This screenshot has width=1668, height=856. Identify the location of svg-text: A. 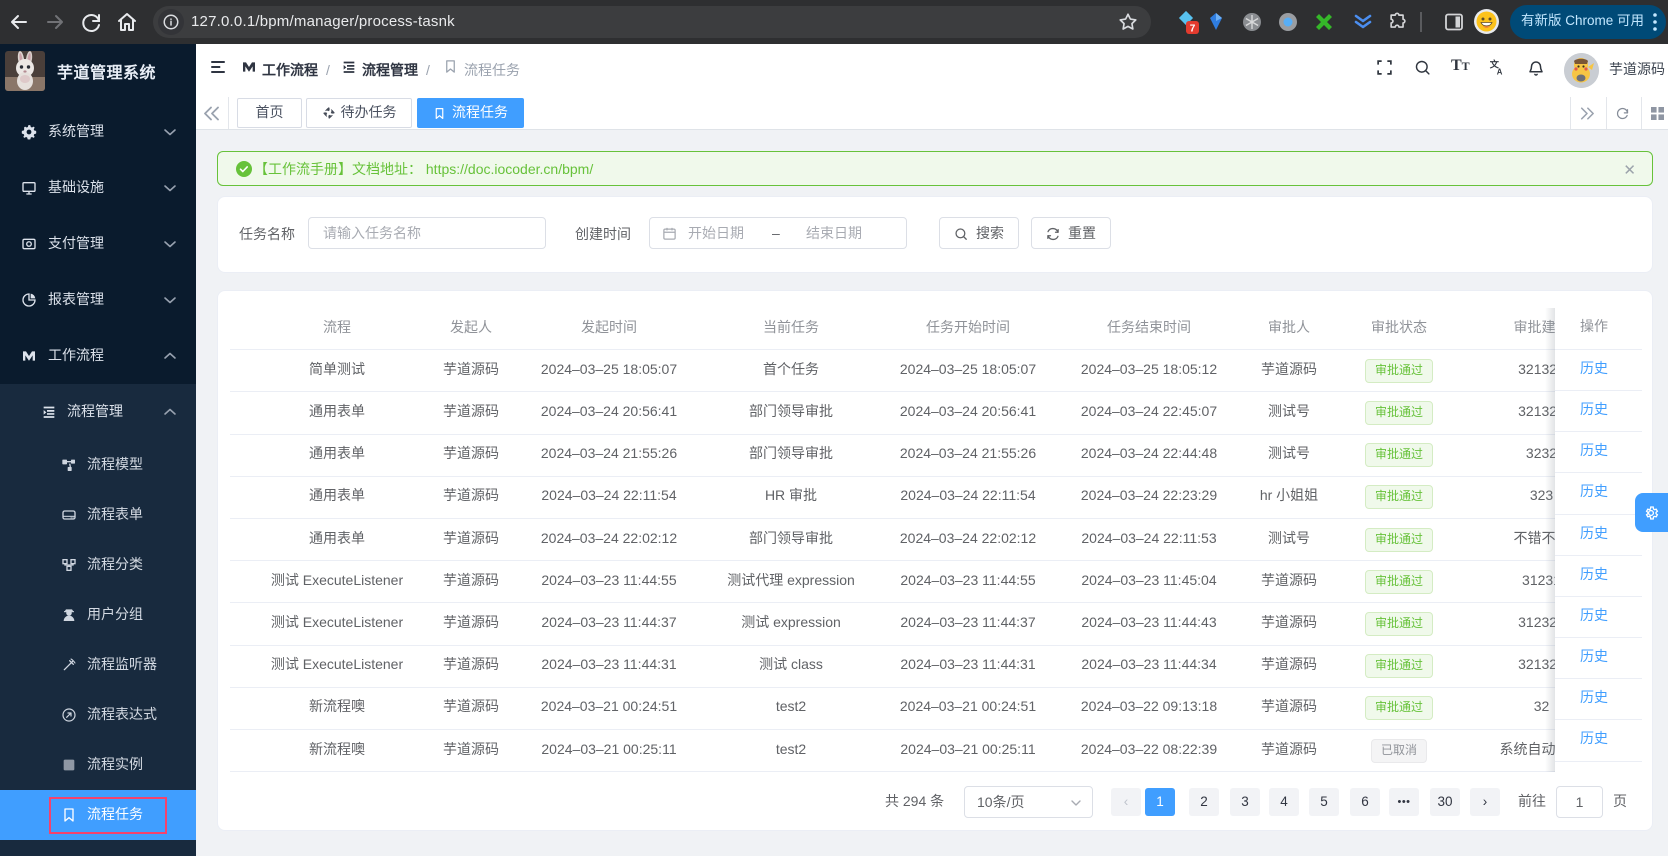
(1500, 72).